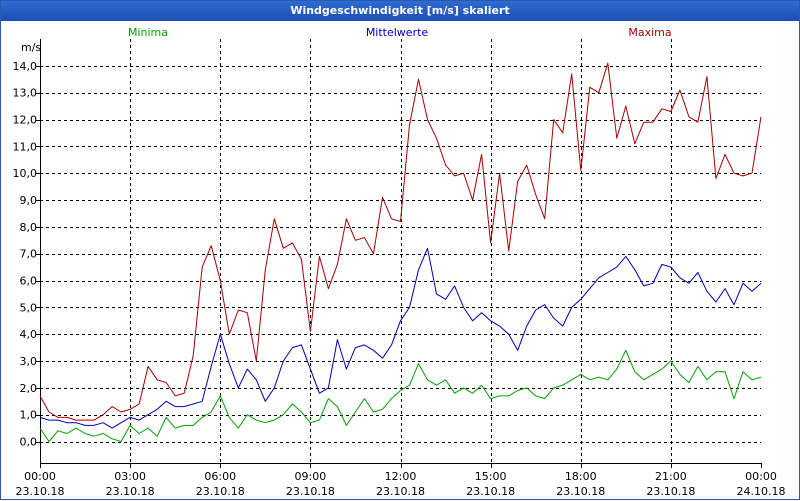 This screenshot has height=501, width=800. I want to click on y-tick-label: 4,0, so click(29, 334).